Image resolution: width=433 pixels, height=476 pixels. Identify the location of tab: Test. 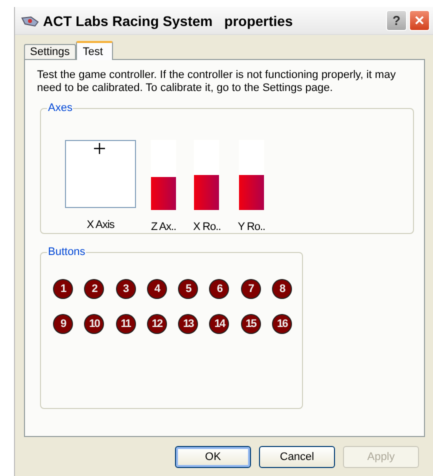
(94, 50).